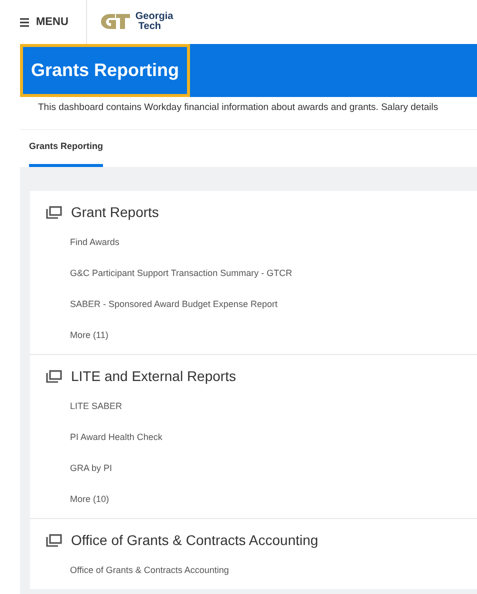  I want to click on report-link: PI Award Health Check, so click(116, 437).